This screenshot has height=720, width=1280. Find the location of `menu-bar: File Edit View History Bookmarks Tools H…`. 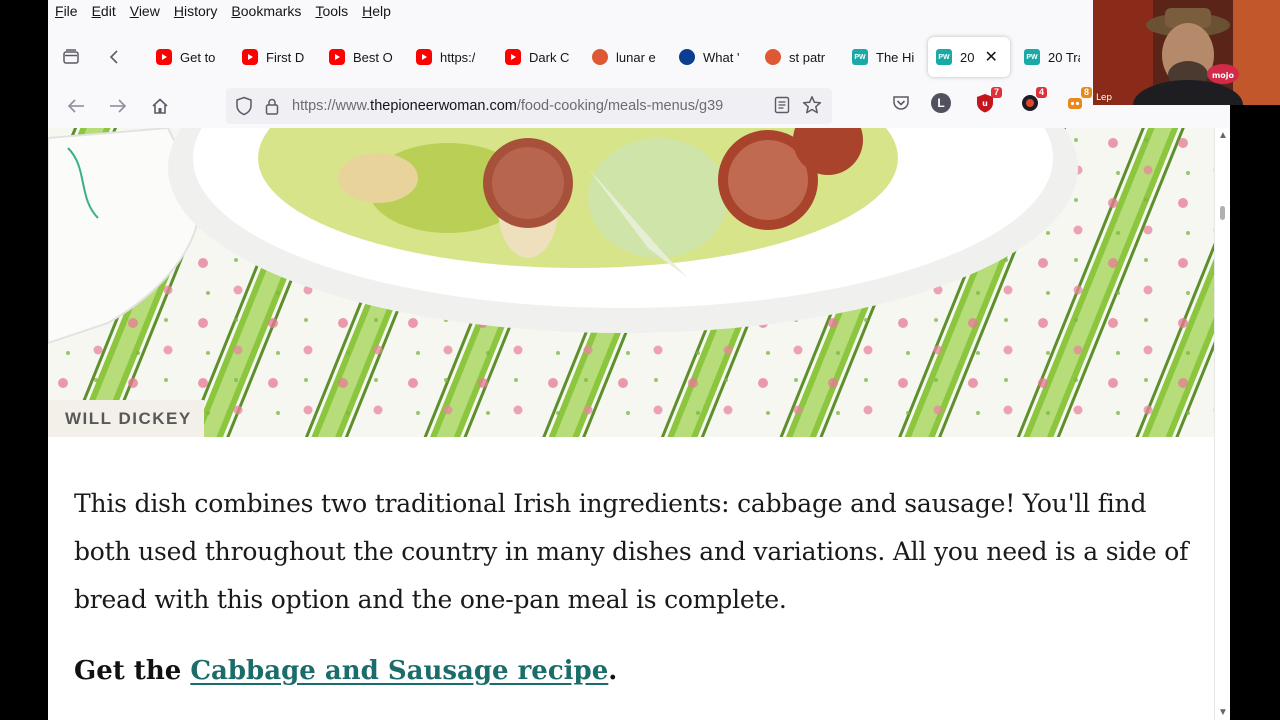

menu-bar: File Edit View History Bookmarks Tools H… is located at coordinates (639, 11).